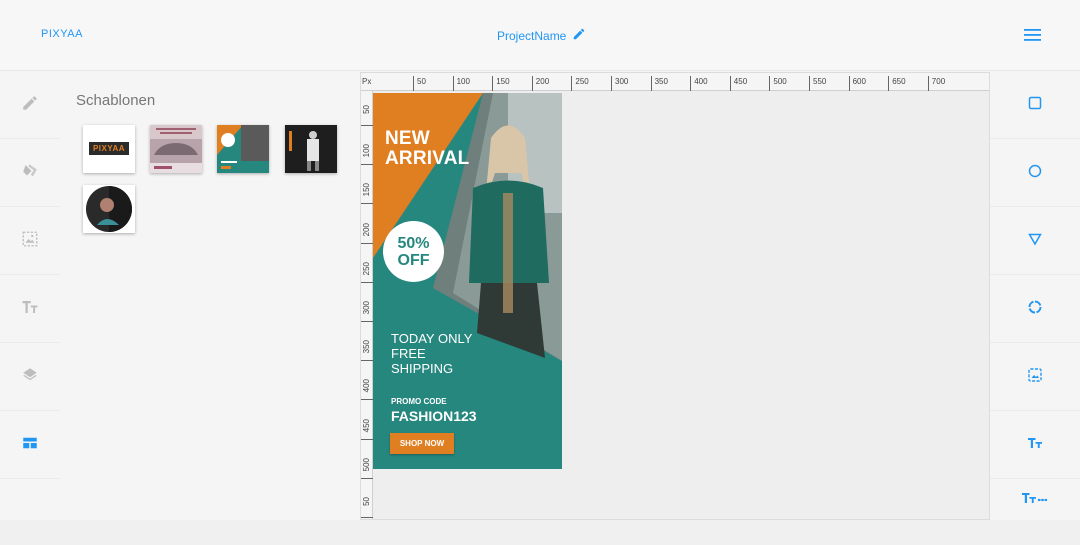 The width and height of the screenshot is (1080, 545). Describe the element at coordinates (62, 34) in the screenshot. I see `brand-logo: PIXYAA` at that location.